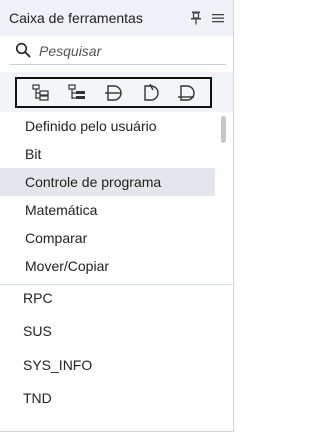 Image resolution: width=320 pixels, height=432 pixels. I want to click on category-label: Controle de programa, so click(93, 182).